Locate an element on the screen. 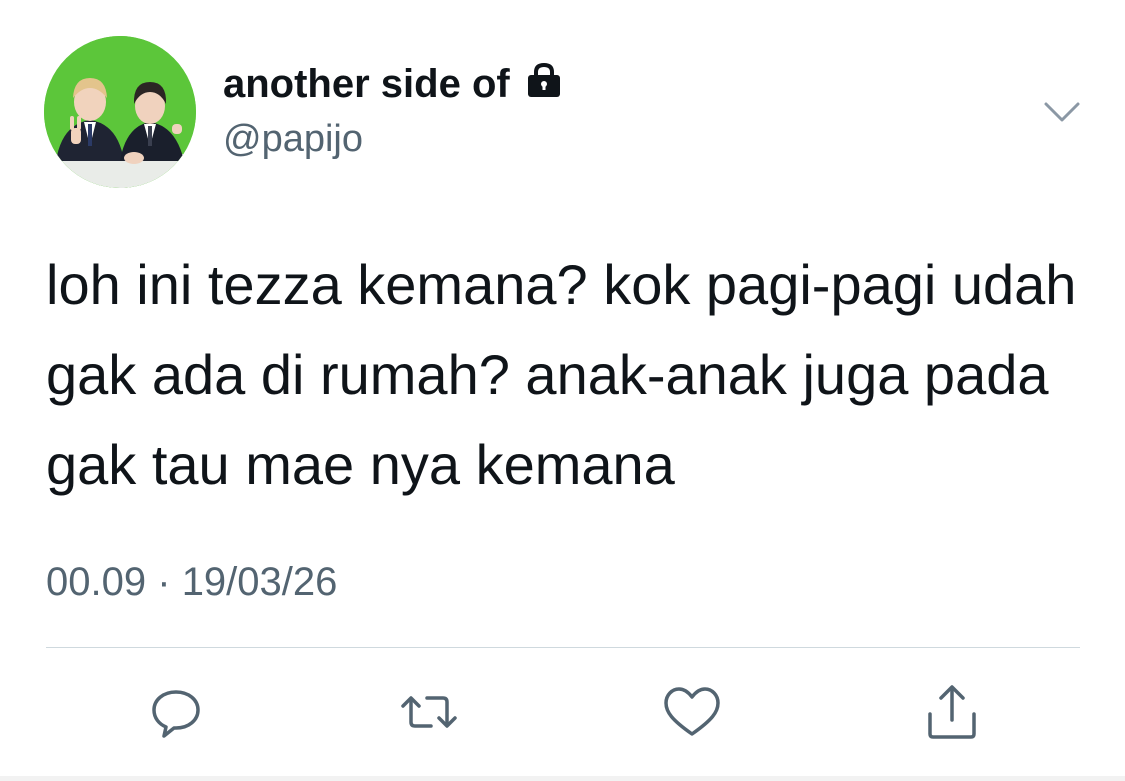 The width and height of the screenshot is (1125, 781). display-name-text: another side of is located at coordinates (366, 83).